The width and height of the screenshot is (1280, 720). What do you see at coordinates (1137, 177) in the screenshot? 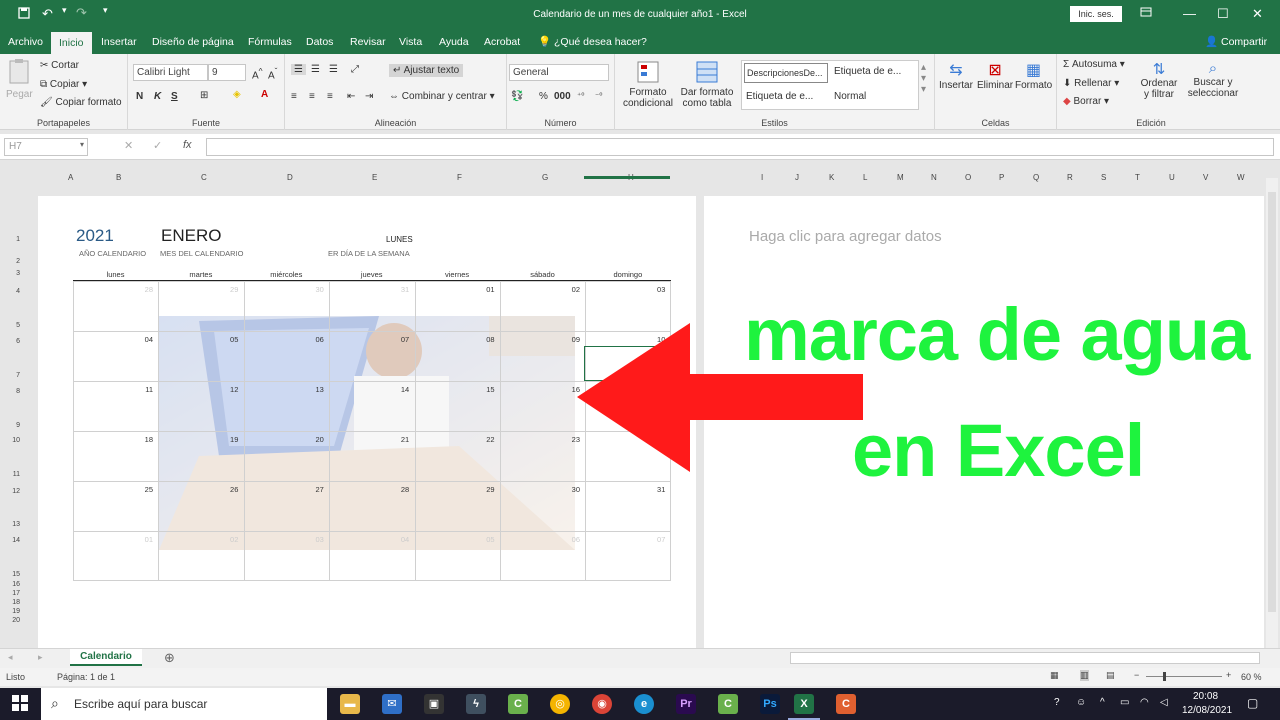
I see `column-header: T` at bounding box center [1137, 177].